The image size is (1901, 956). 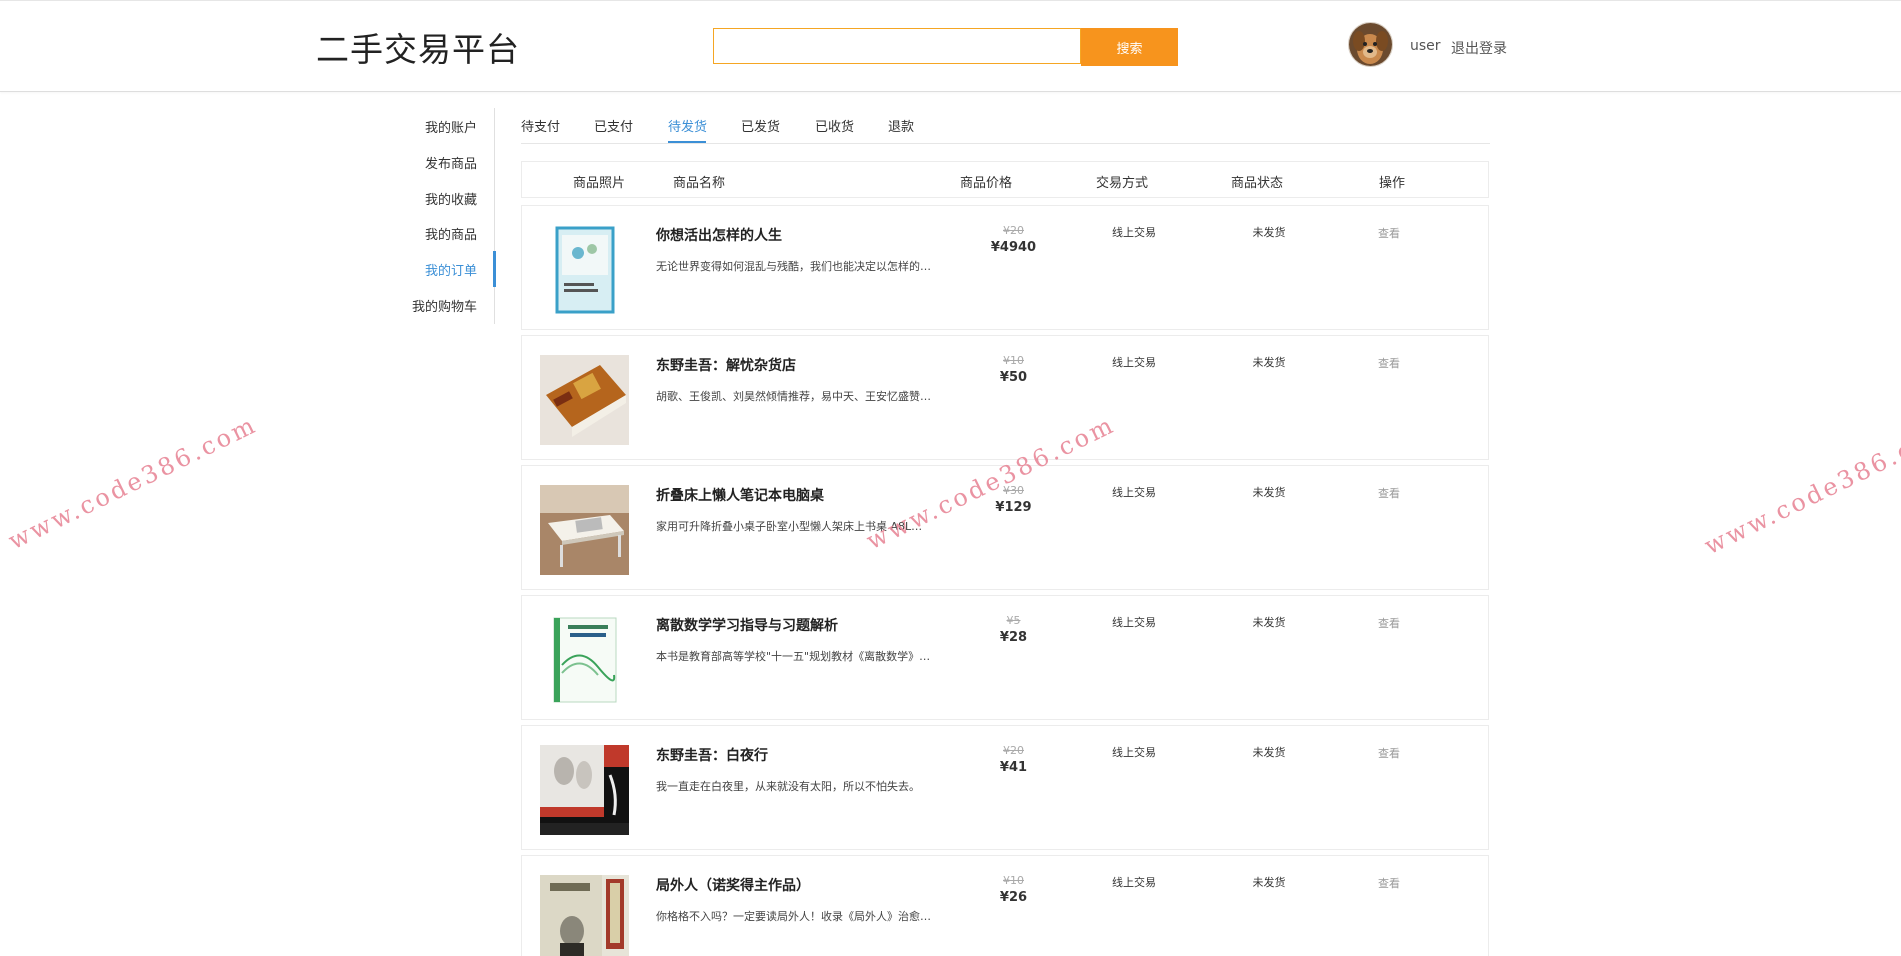 I want to click on watermark-right: www.code386.com, so click(x=1800, y=488).